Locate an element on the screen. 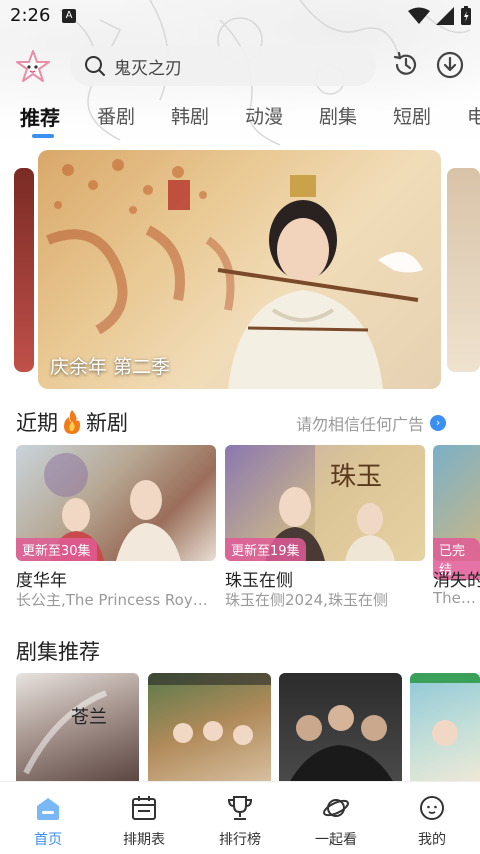  history-icon is located at coordinates (406, 65).